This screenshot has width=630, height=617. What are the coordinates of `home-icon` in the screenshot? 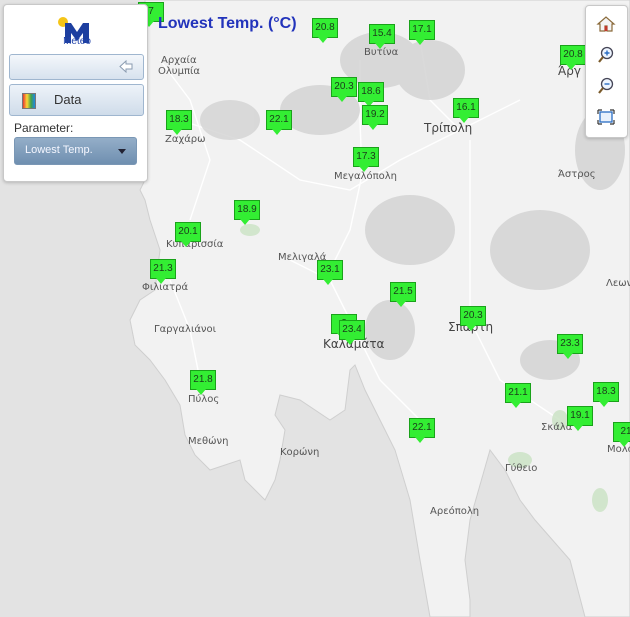 It's located at (606, 24).